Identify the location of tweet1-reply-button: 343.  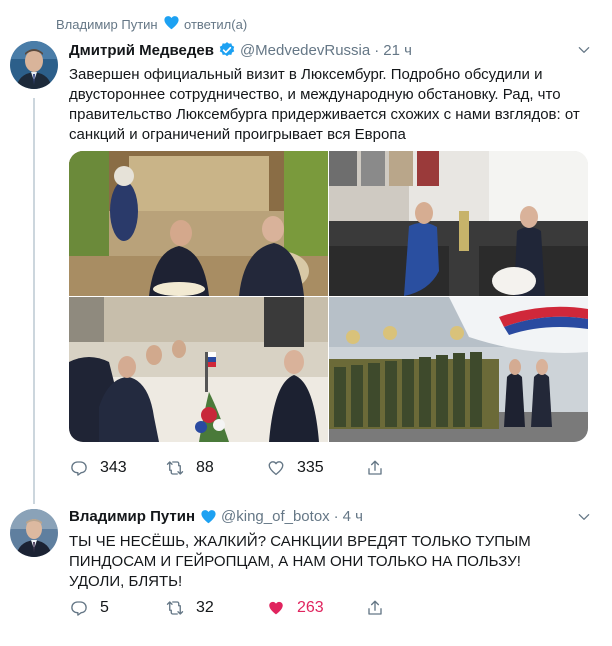
(98, 468).